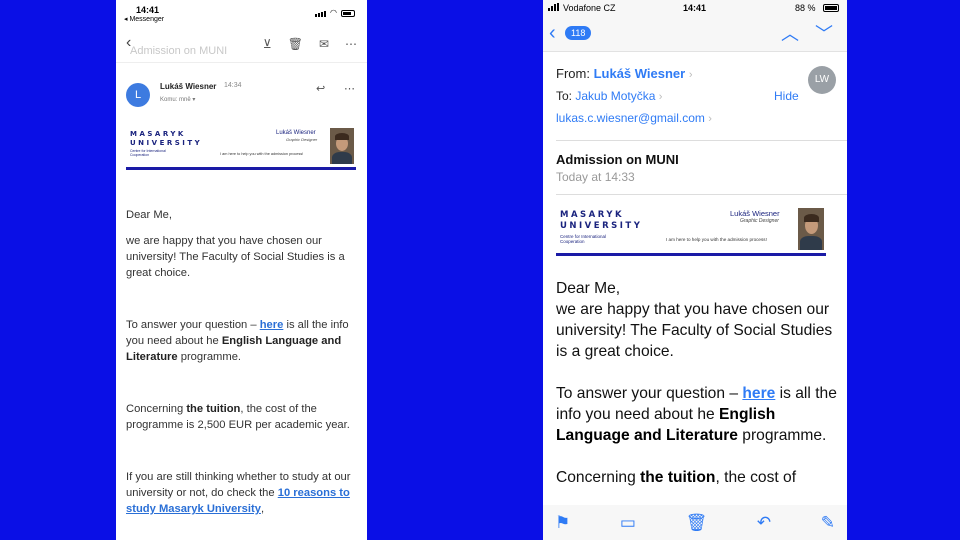  What do you see at coordinates (676, 477) in the screenshot?
I see `paragraph: Concerning the tuition, the cost of` at bounding box center [676, 477].